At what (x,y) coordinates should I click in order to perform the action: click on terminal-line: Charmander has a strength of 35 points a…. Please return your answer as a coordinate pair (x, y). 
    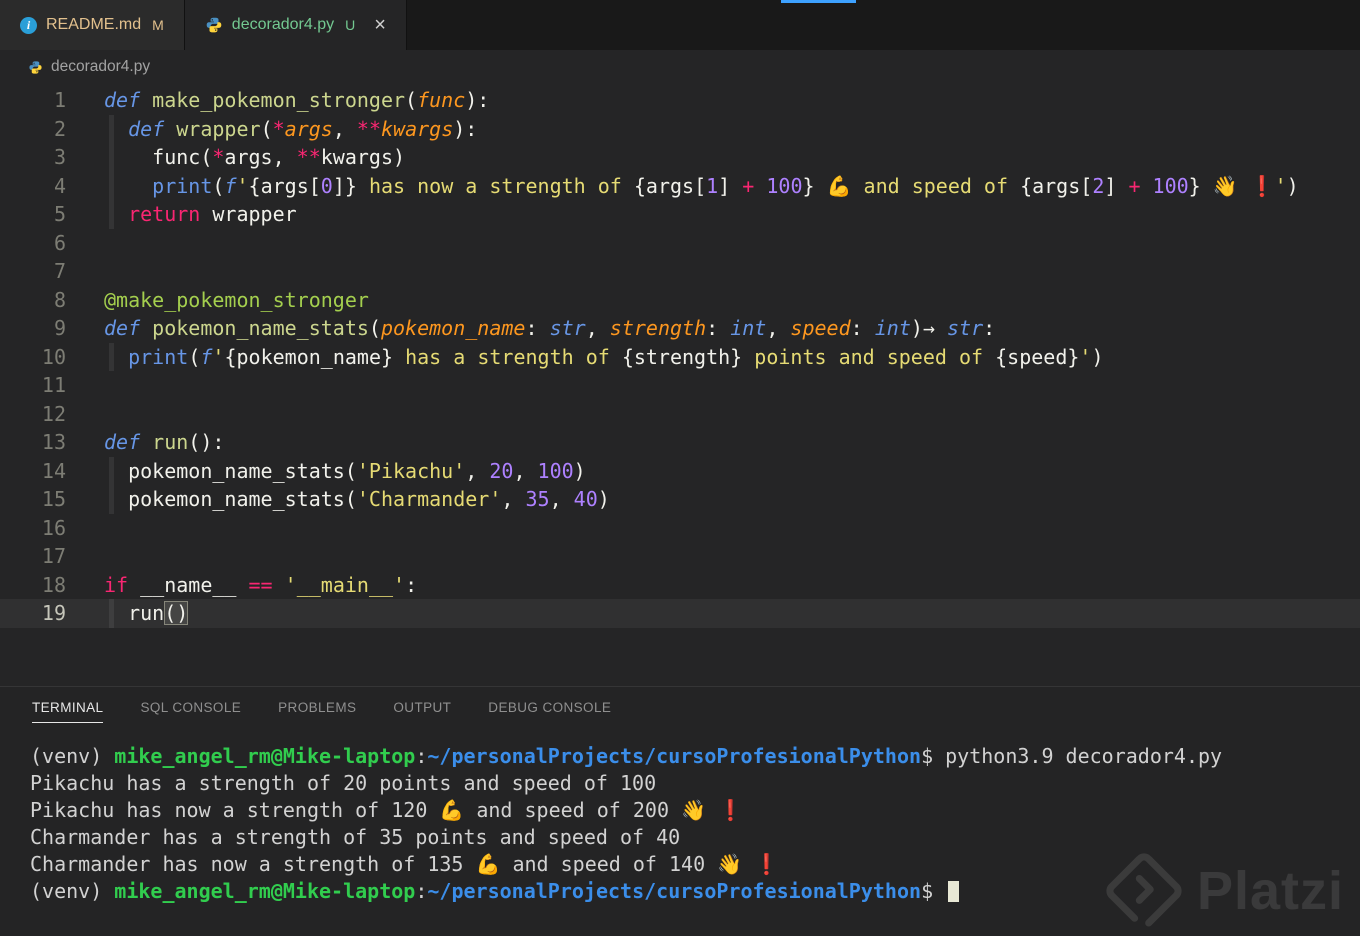
    Looking at the image, I should click on (695, 837).